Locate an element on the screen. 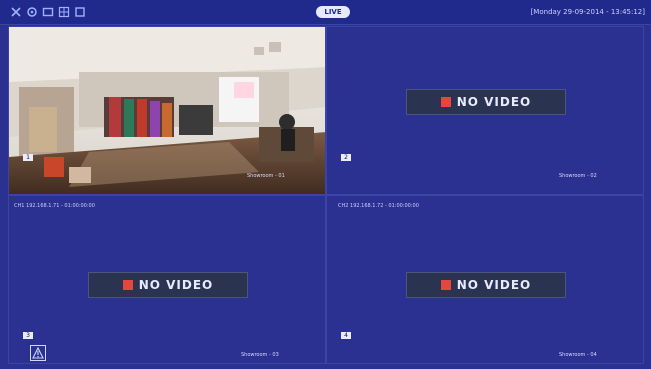 The height and width of the screenshot is (369, 651). datetime-text: [Monday 29-09-2014 - 13:45:12] is located at coordinates (587, 12).